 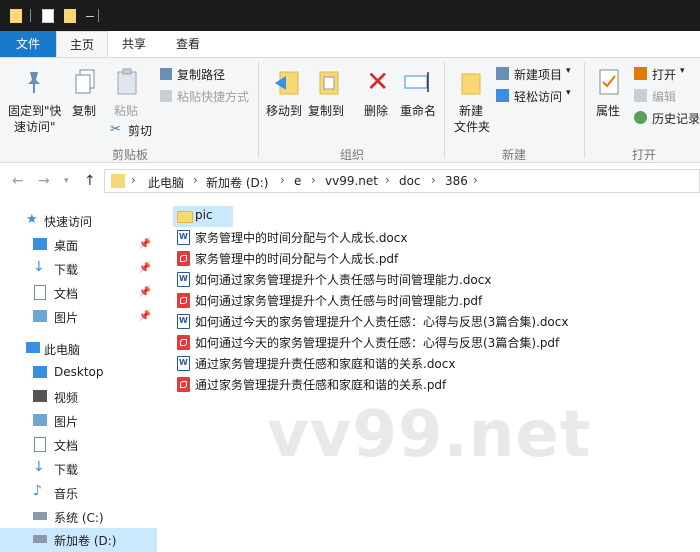 What do you see at coordinates (78, 245) in the screenshot?
I see `sidebar-item-desktop: 桌面 📌` at bounding box center [78, 245].